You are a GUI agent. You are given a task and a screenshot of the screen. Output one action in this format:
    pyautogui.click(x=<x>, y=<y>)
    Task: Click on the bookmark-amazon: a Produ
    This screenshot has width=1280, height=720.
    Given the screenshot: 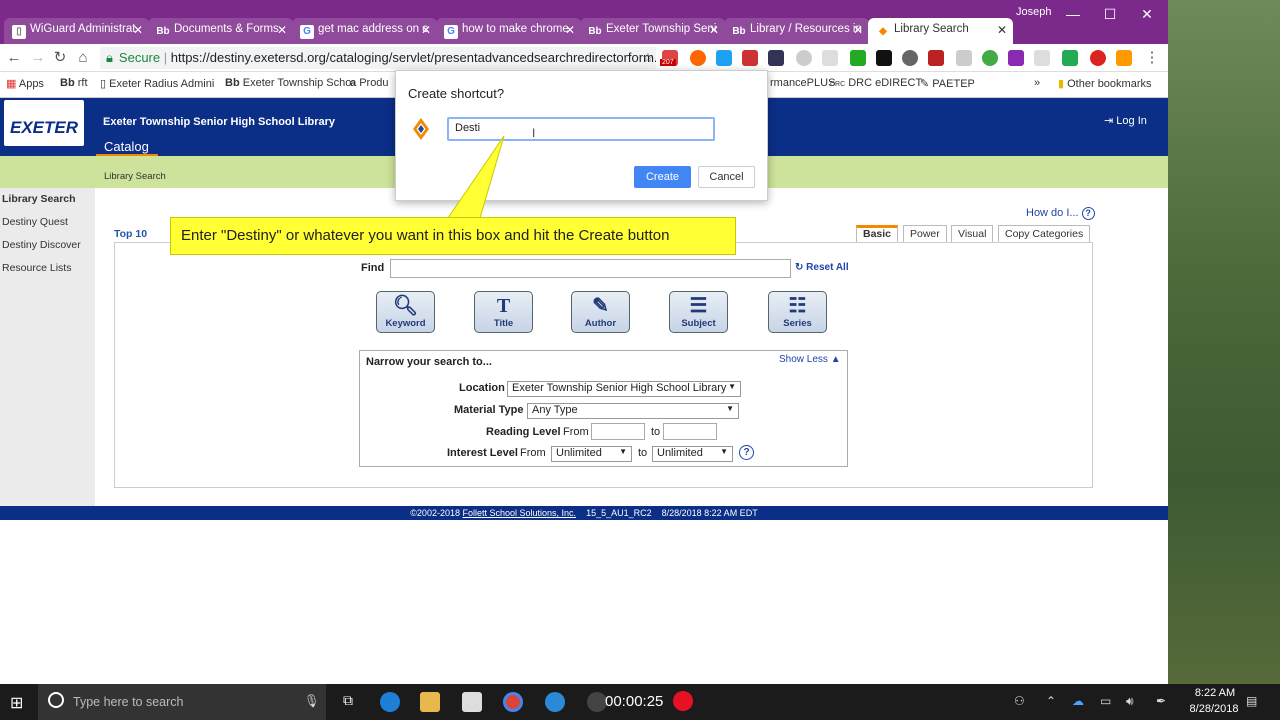 What is the action you would take?
    pyautogui.click(x=369, y=83)
    